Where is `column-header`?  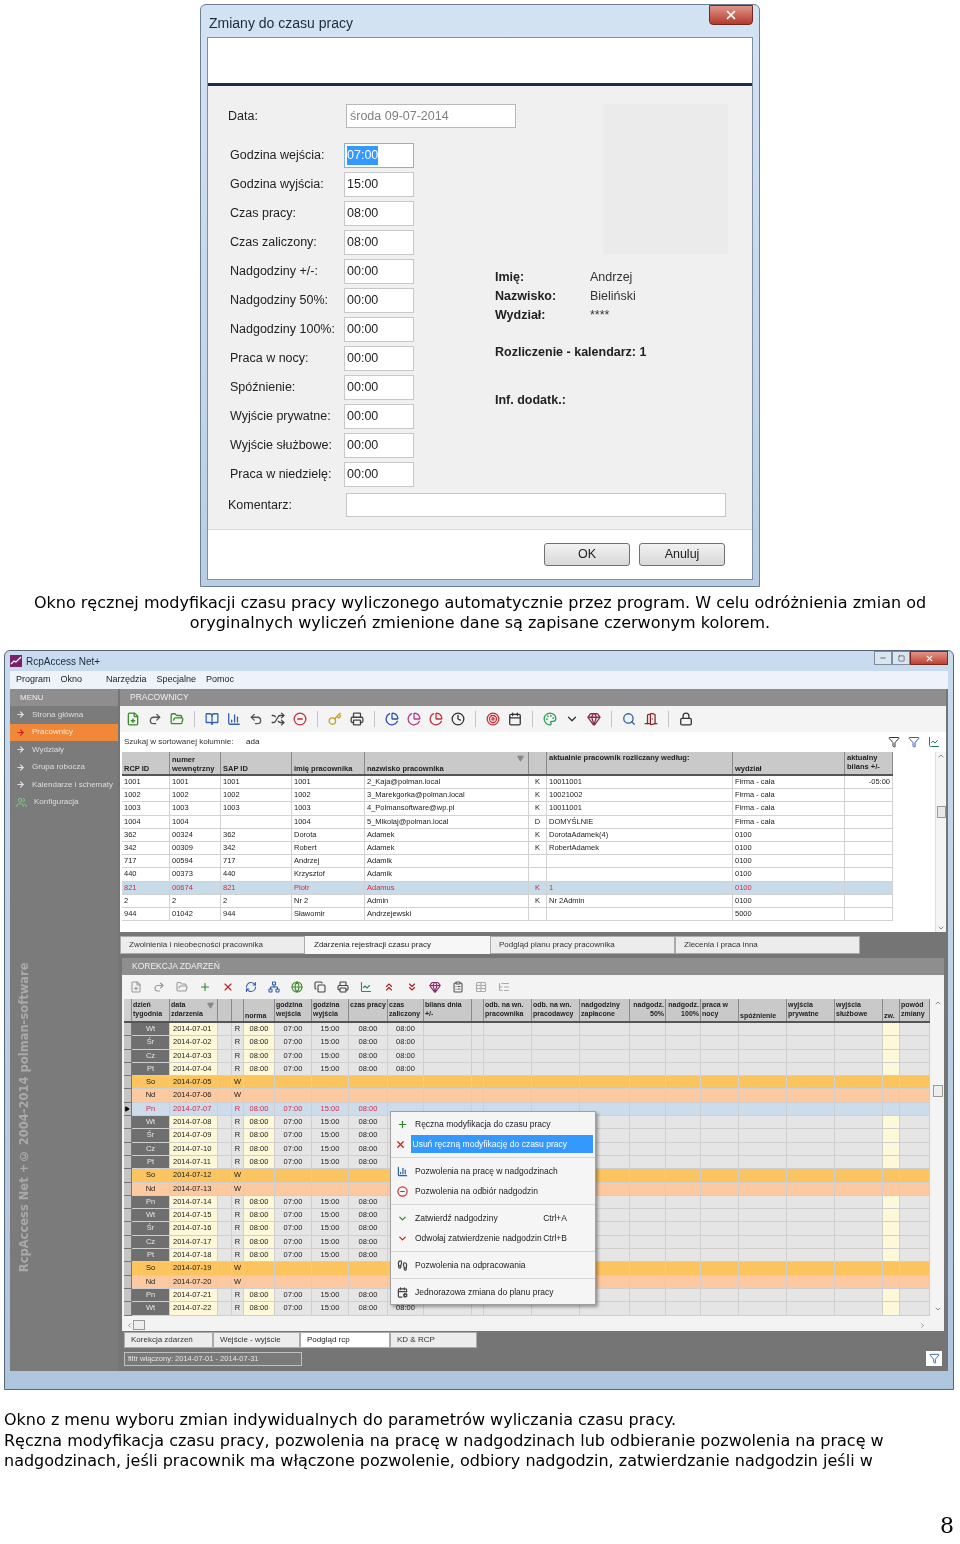
column-header is located at coordinates (238, 1010).